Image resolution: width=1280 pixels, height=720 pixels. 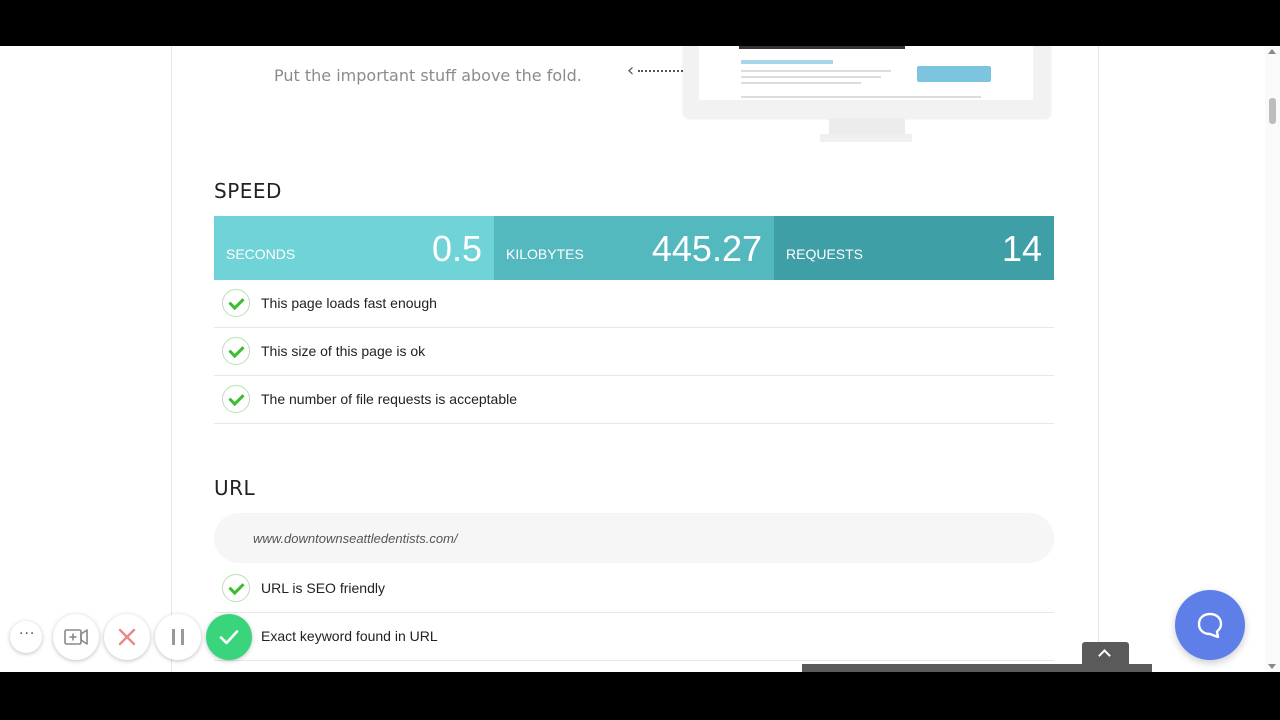 What do you see at coordinates (867, 126) in the screenshot?
I see `monitor-stand` at bounding box center [867, 126].